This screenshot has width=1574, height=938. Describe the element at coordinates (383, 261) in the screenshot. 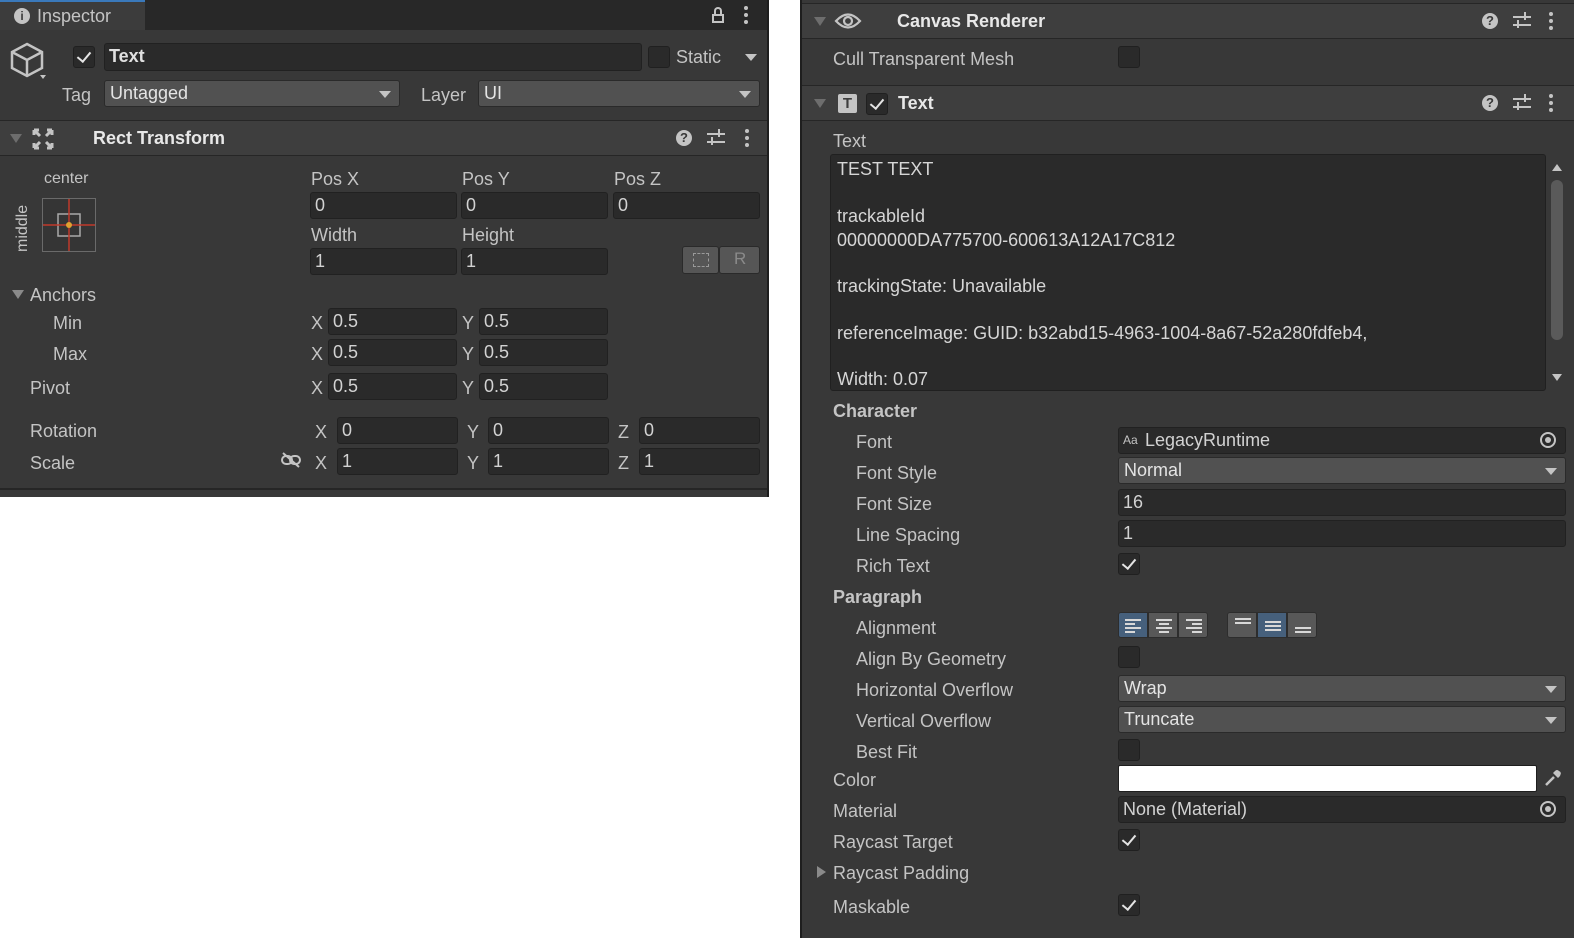

I see `width-field: 1` at that location.